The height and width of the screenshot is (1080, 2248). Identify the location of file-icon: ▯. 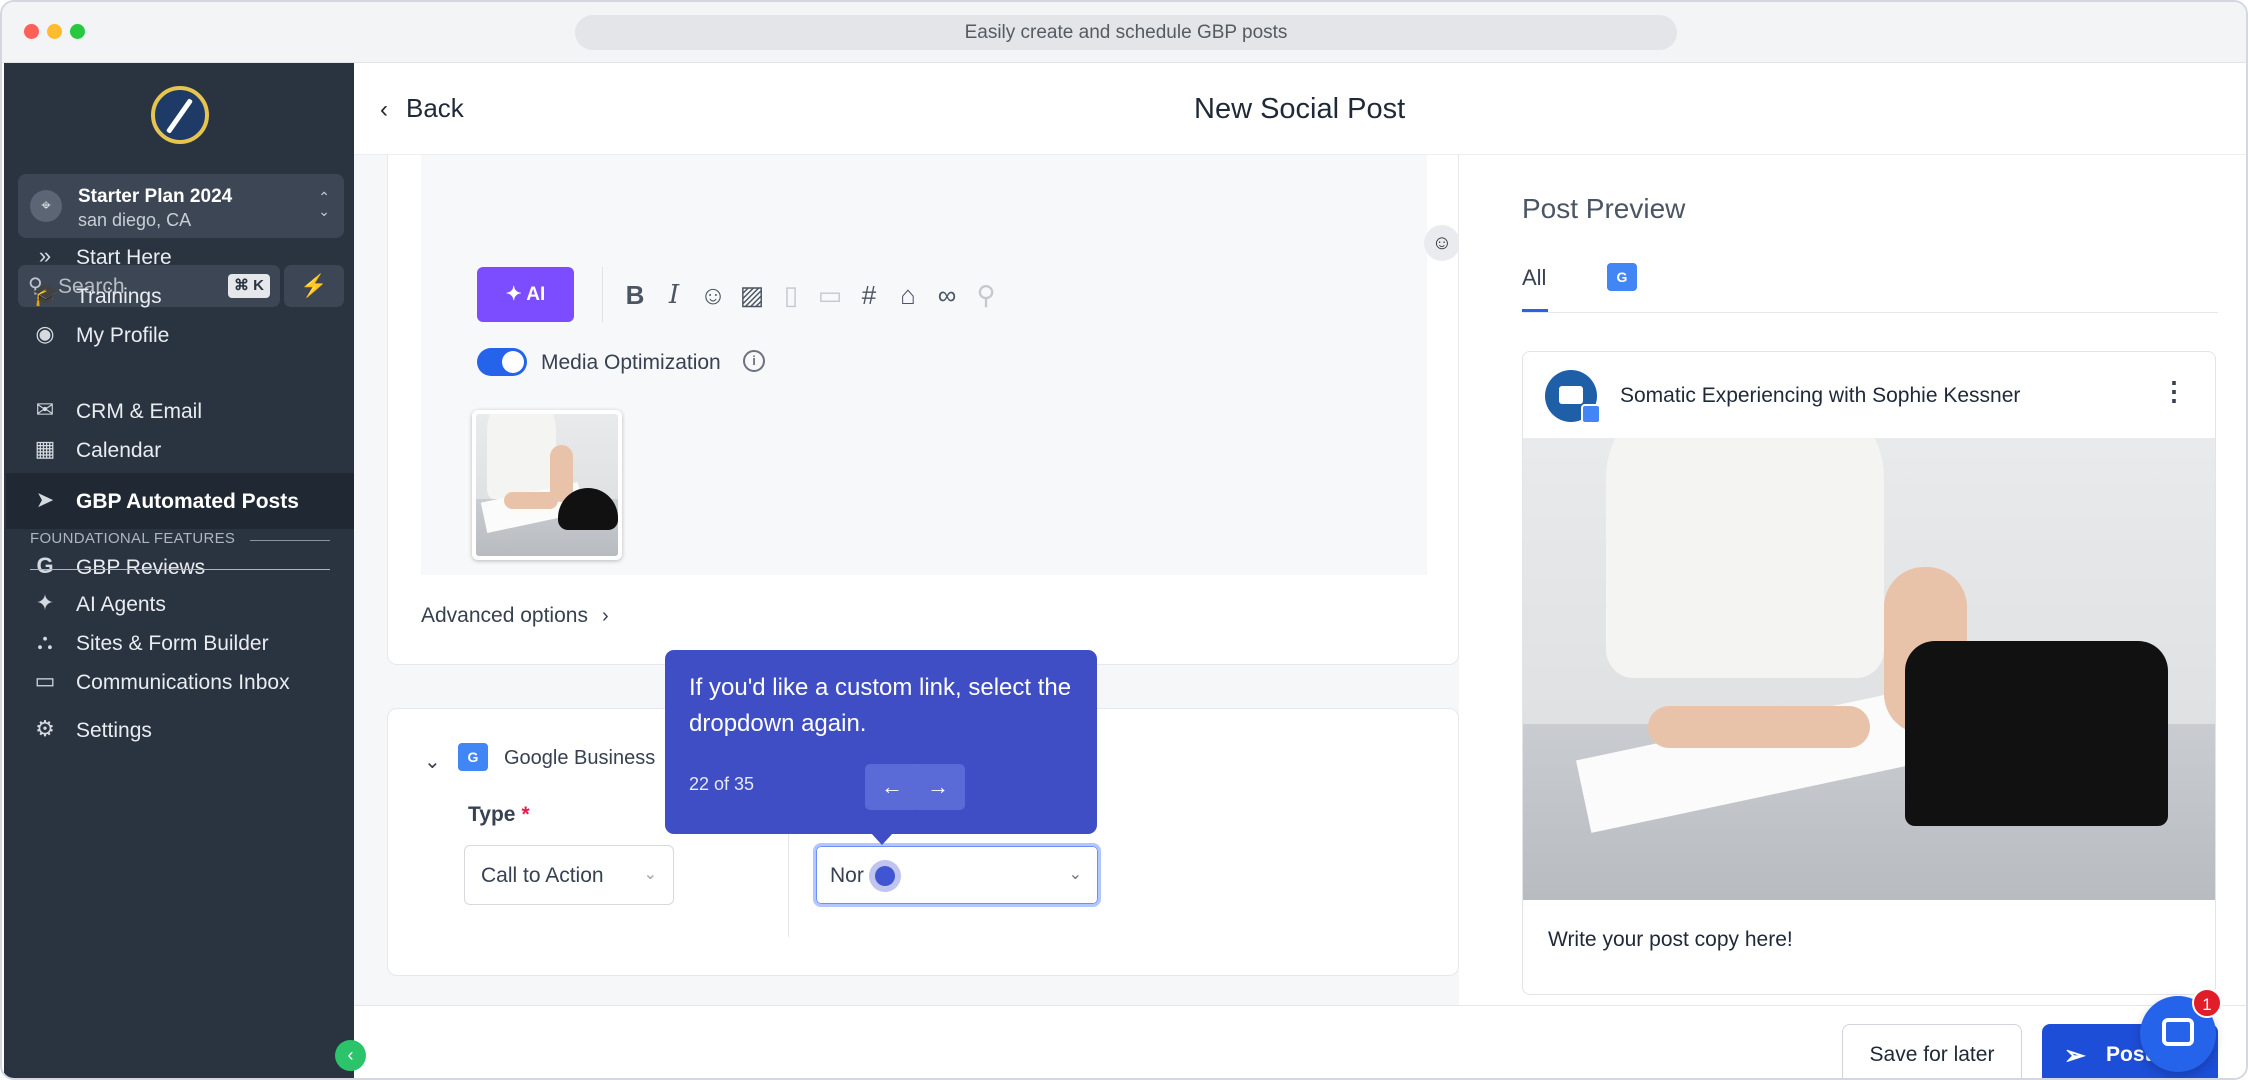
(791, 295).